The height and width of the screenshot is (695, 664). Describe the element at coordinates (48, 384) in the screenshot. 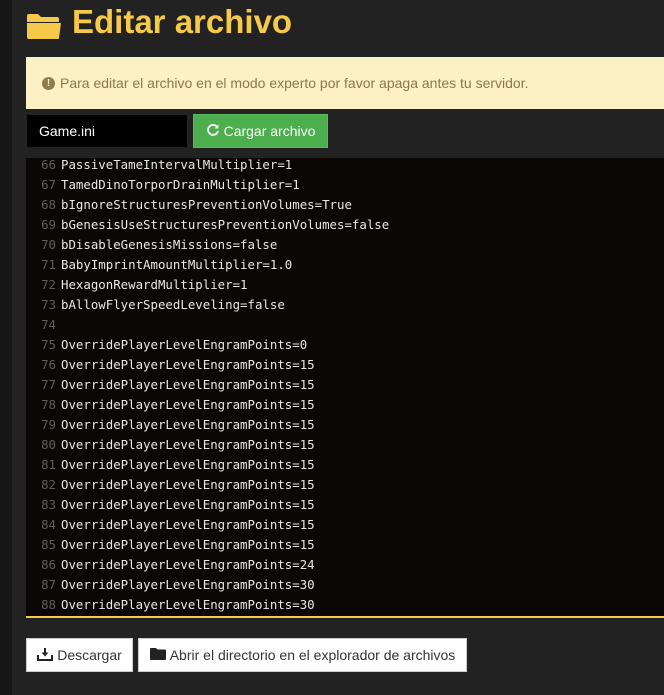

I see `line-number: 77` at that location.